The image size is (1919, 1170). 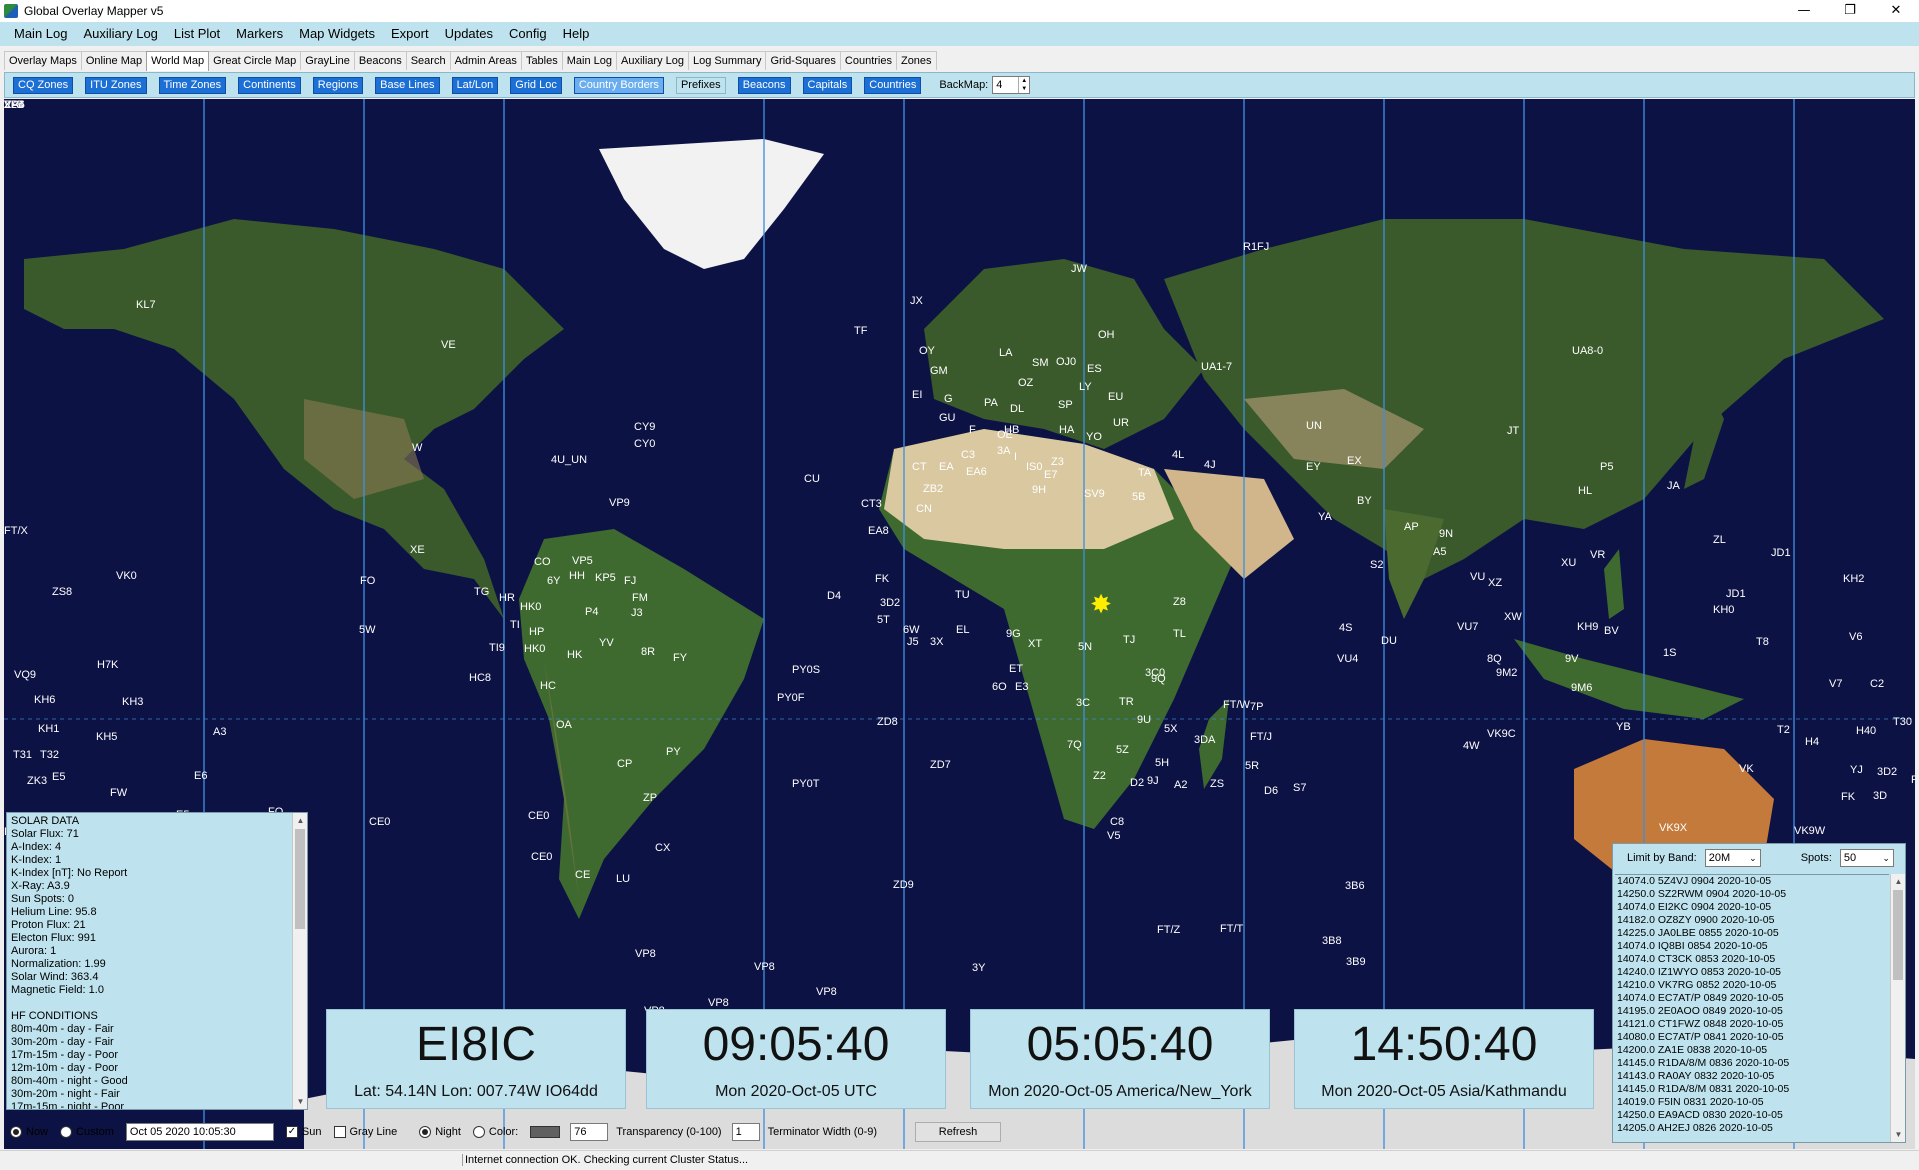 What do you see at coordinates (114, 60) in the screenshot?
I see `tab-online-map: Online Map` at bounding box center [114, 60].